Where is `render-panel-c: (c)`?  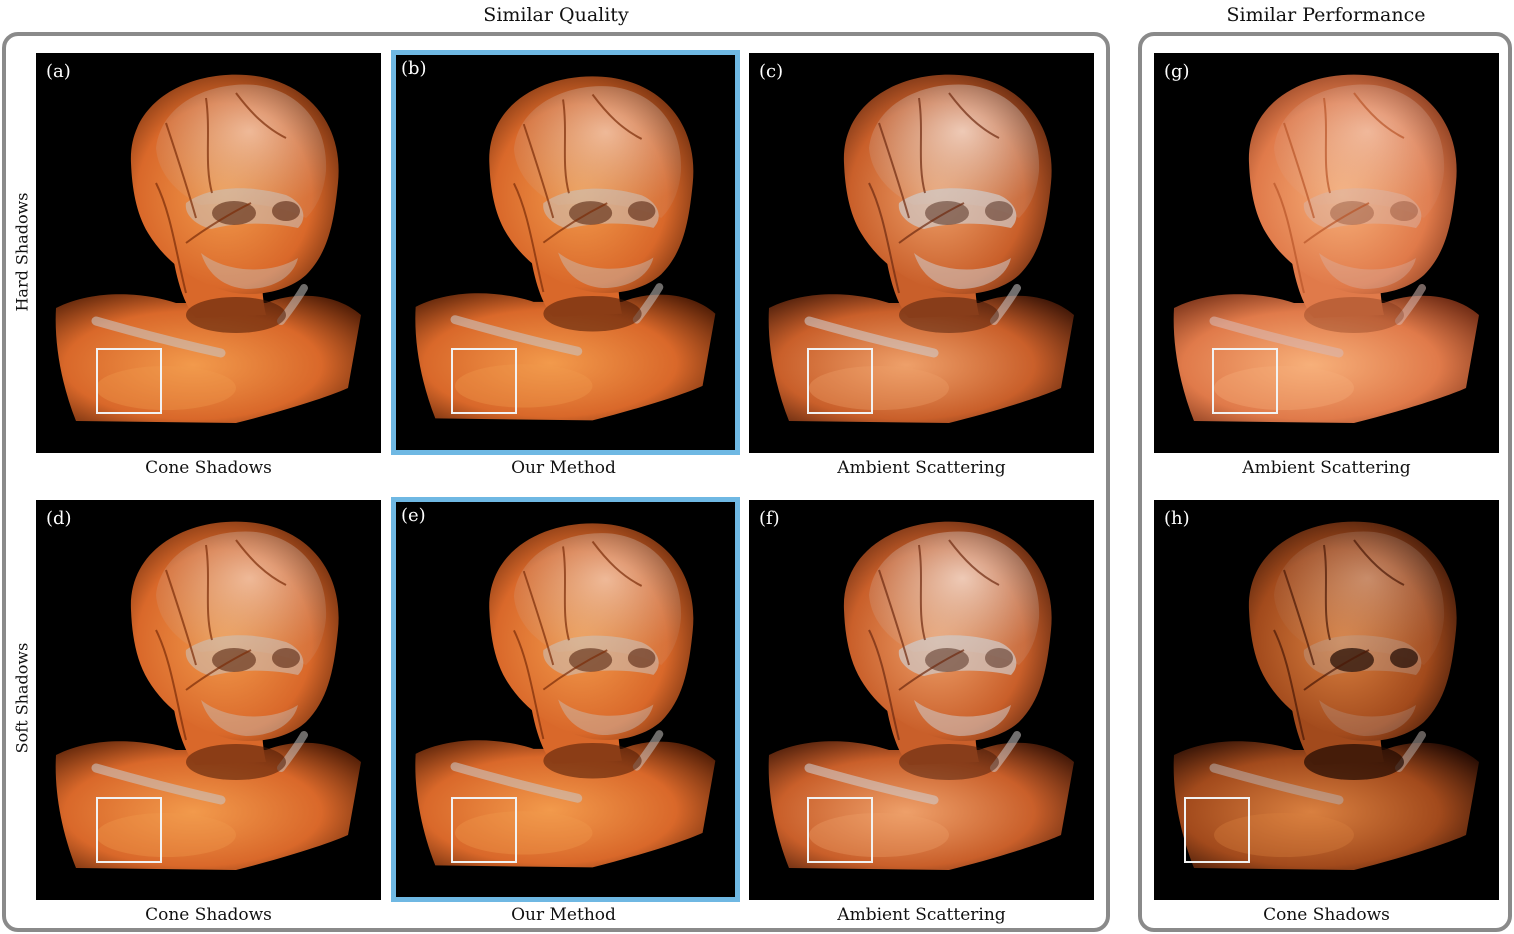
render-panel-c: (c) is located at coordinates (921, 253).